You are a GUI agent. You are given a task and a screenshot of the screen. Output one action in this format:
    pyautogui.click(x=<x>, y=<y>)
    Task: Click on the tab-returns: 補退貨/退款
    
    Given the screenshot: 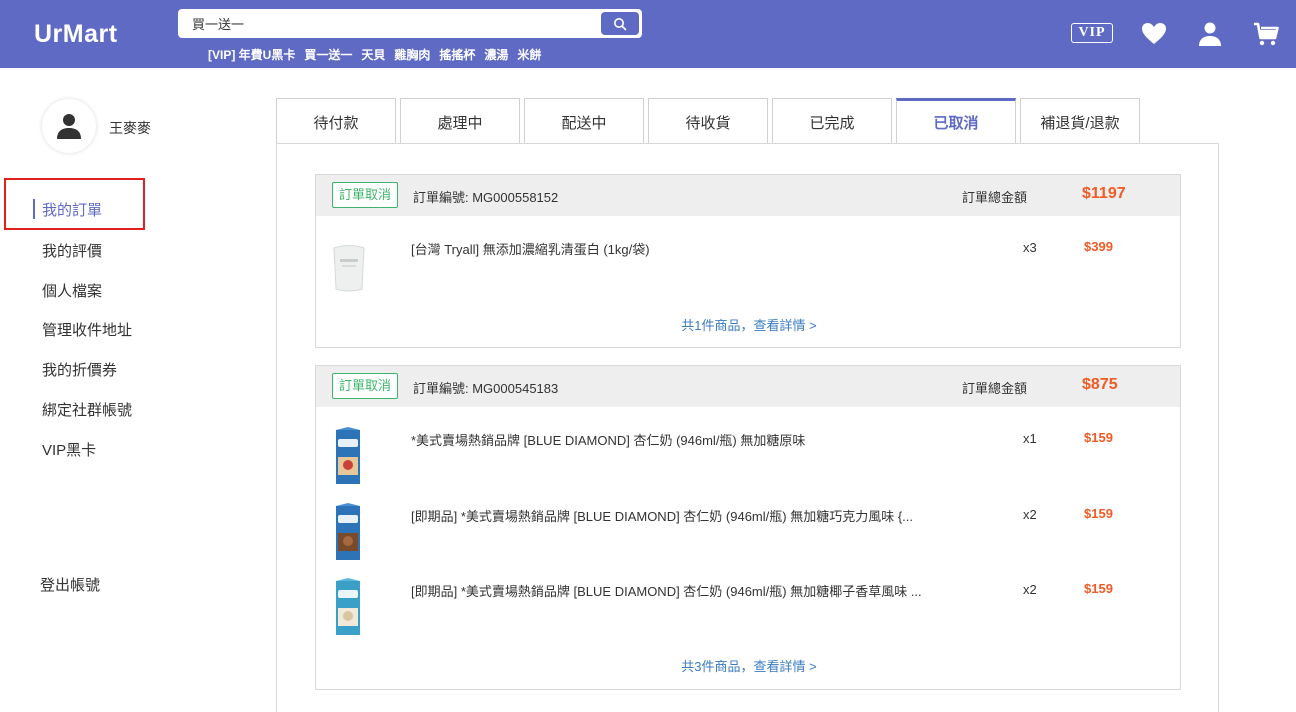 What is the action you would take?
    pyautogui.click(x=1080, y=121)
    